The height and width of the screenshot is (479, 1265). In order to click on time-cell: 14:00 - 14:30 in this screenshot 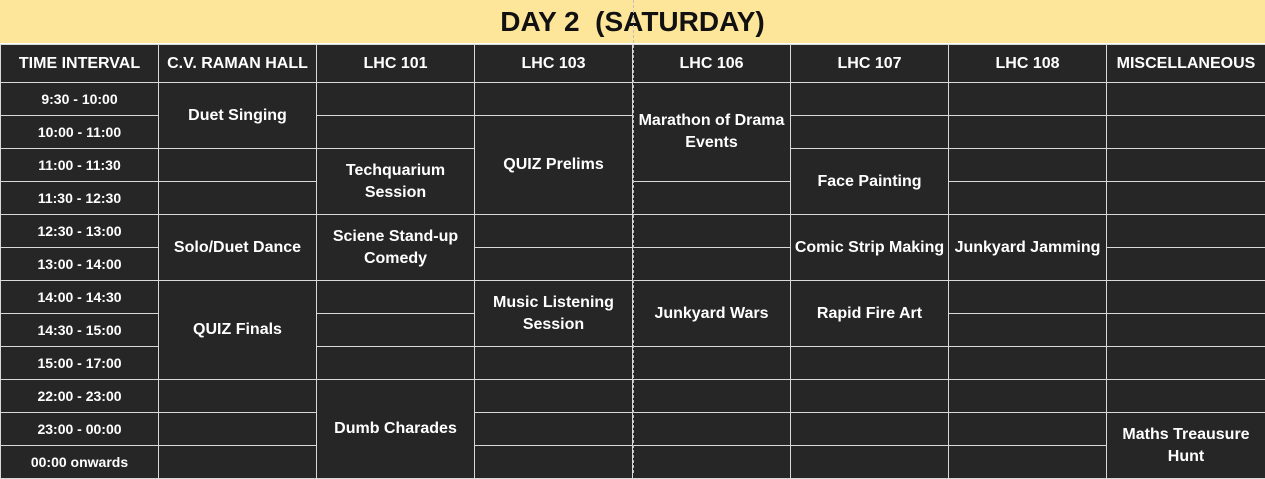, I will do `click(80, 297)`.